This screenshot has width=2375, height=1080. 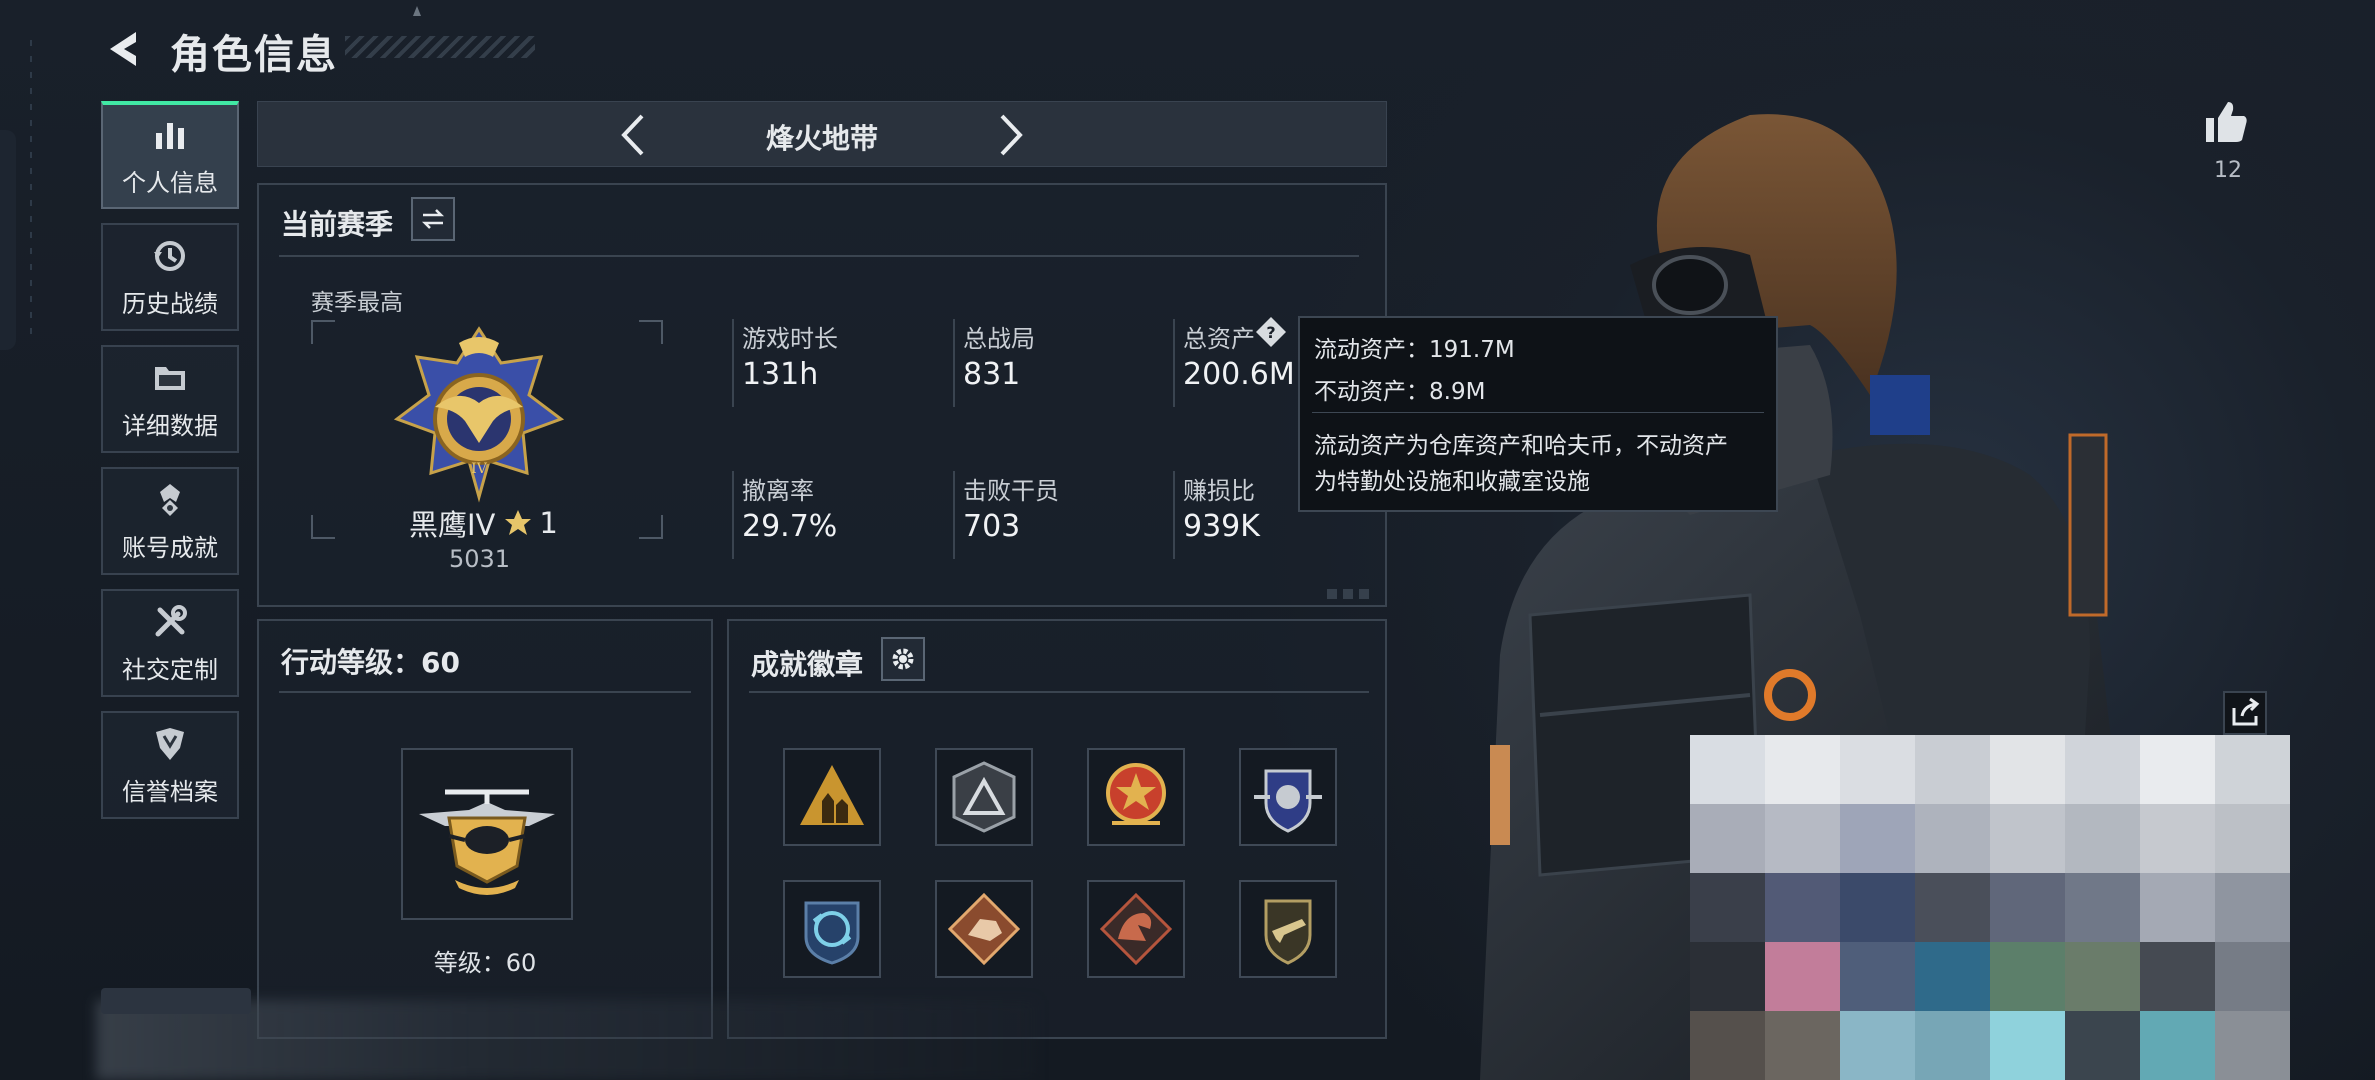 What do you see at coordinates (487, 842) in the screenshot?
I see `level-emblem-helicopter-icon` at bounding box center [487, 842].